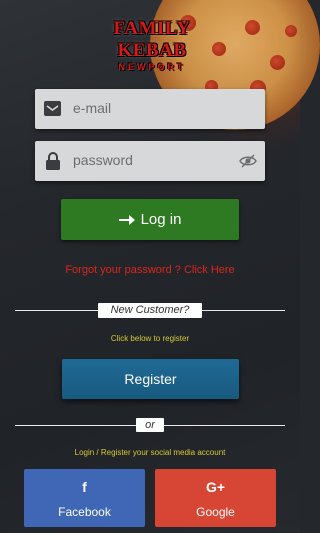 Image resolution: width=320 pixels, height=533 pixels. I want to click on facebook-label: Facebook, so click(84, 512).